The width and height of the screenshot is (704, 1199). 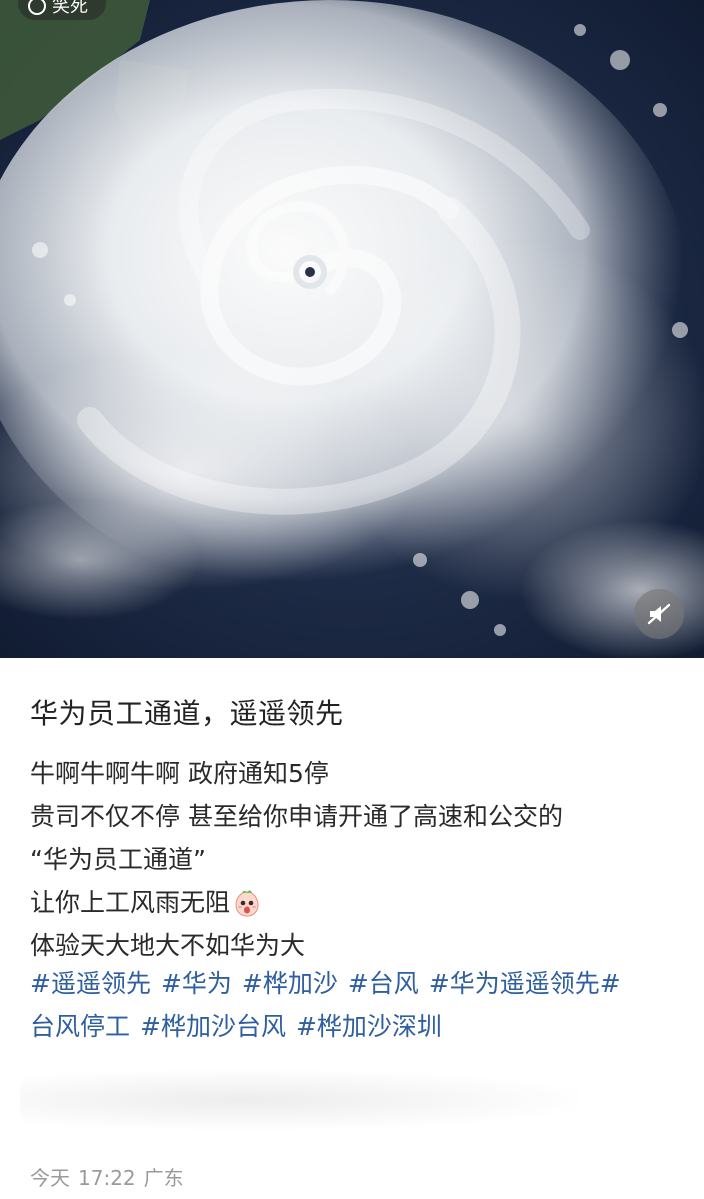 I want to click on speaker-muted-icon, so click(x=659, y=614).